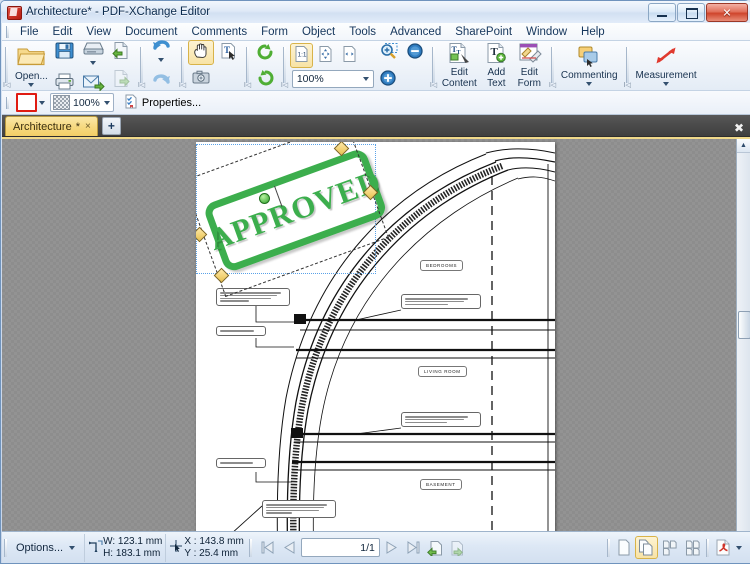  I want to click on previous-view-button, so click(434, 547).